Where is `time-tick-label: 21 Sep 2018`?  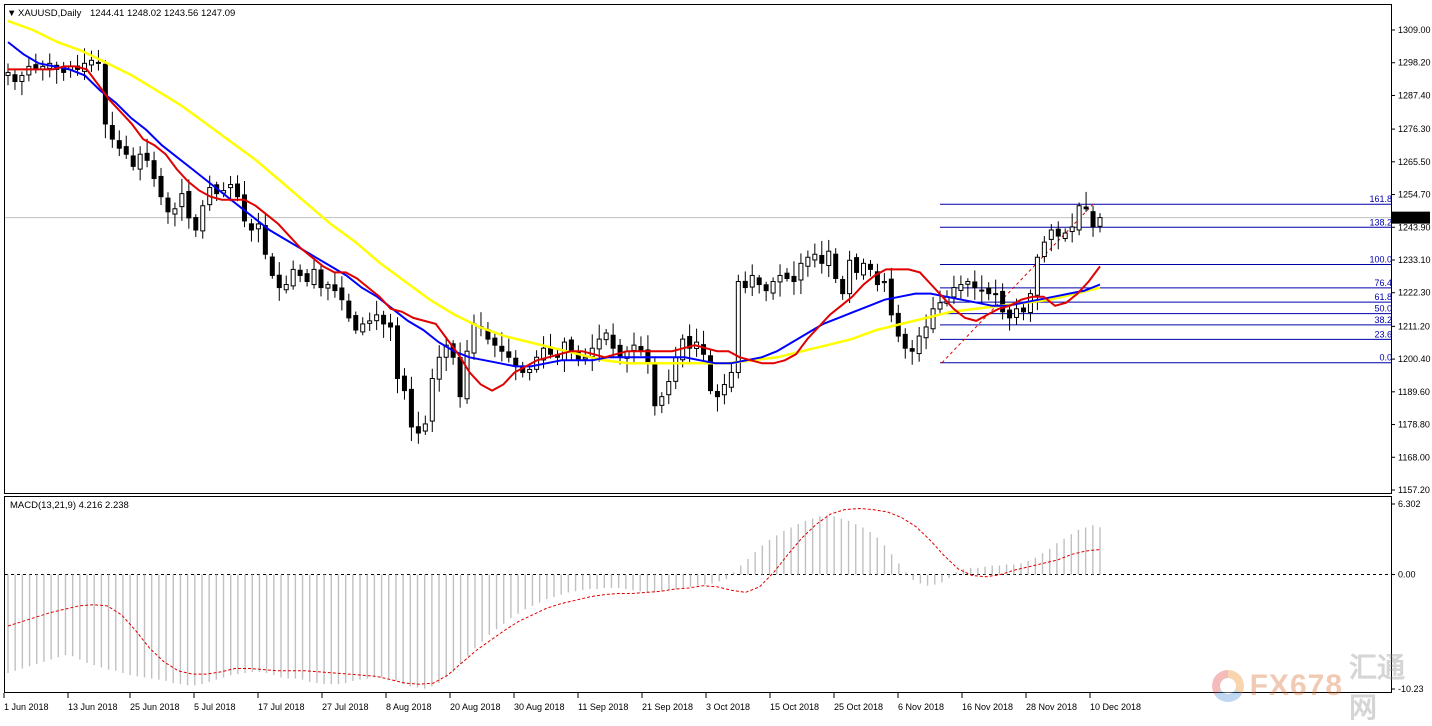
time-tick-label: 21 Sep 2018 is located at coordinates (667, 707).